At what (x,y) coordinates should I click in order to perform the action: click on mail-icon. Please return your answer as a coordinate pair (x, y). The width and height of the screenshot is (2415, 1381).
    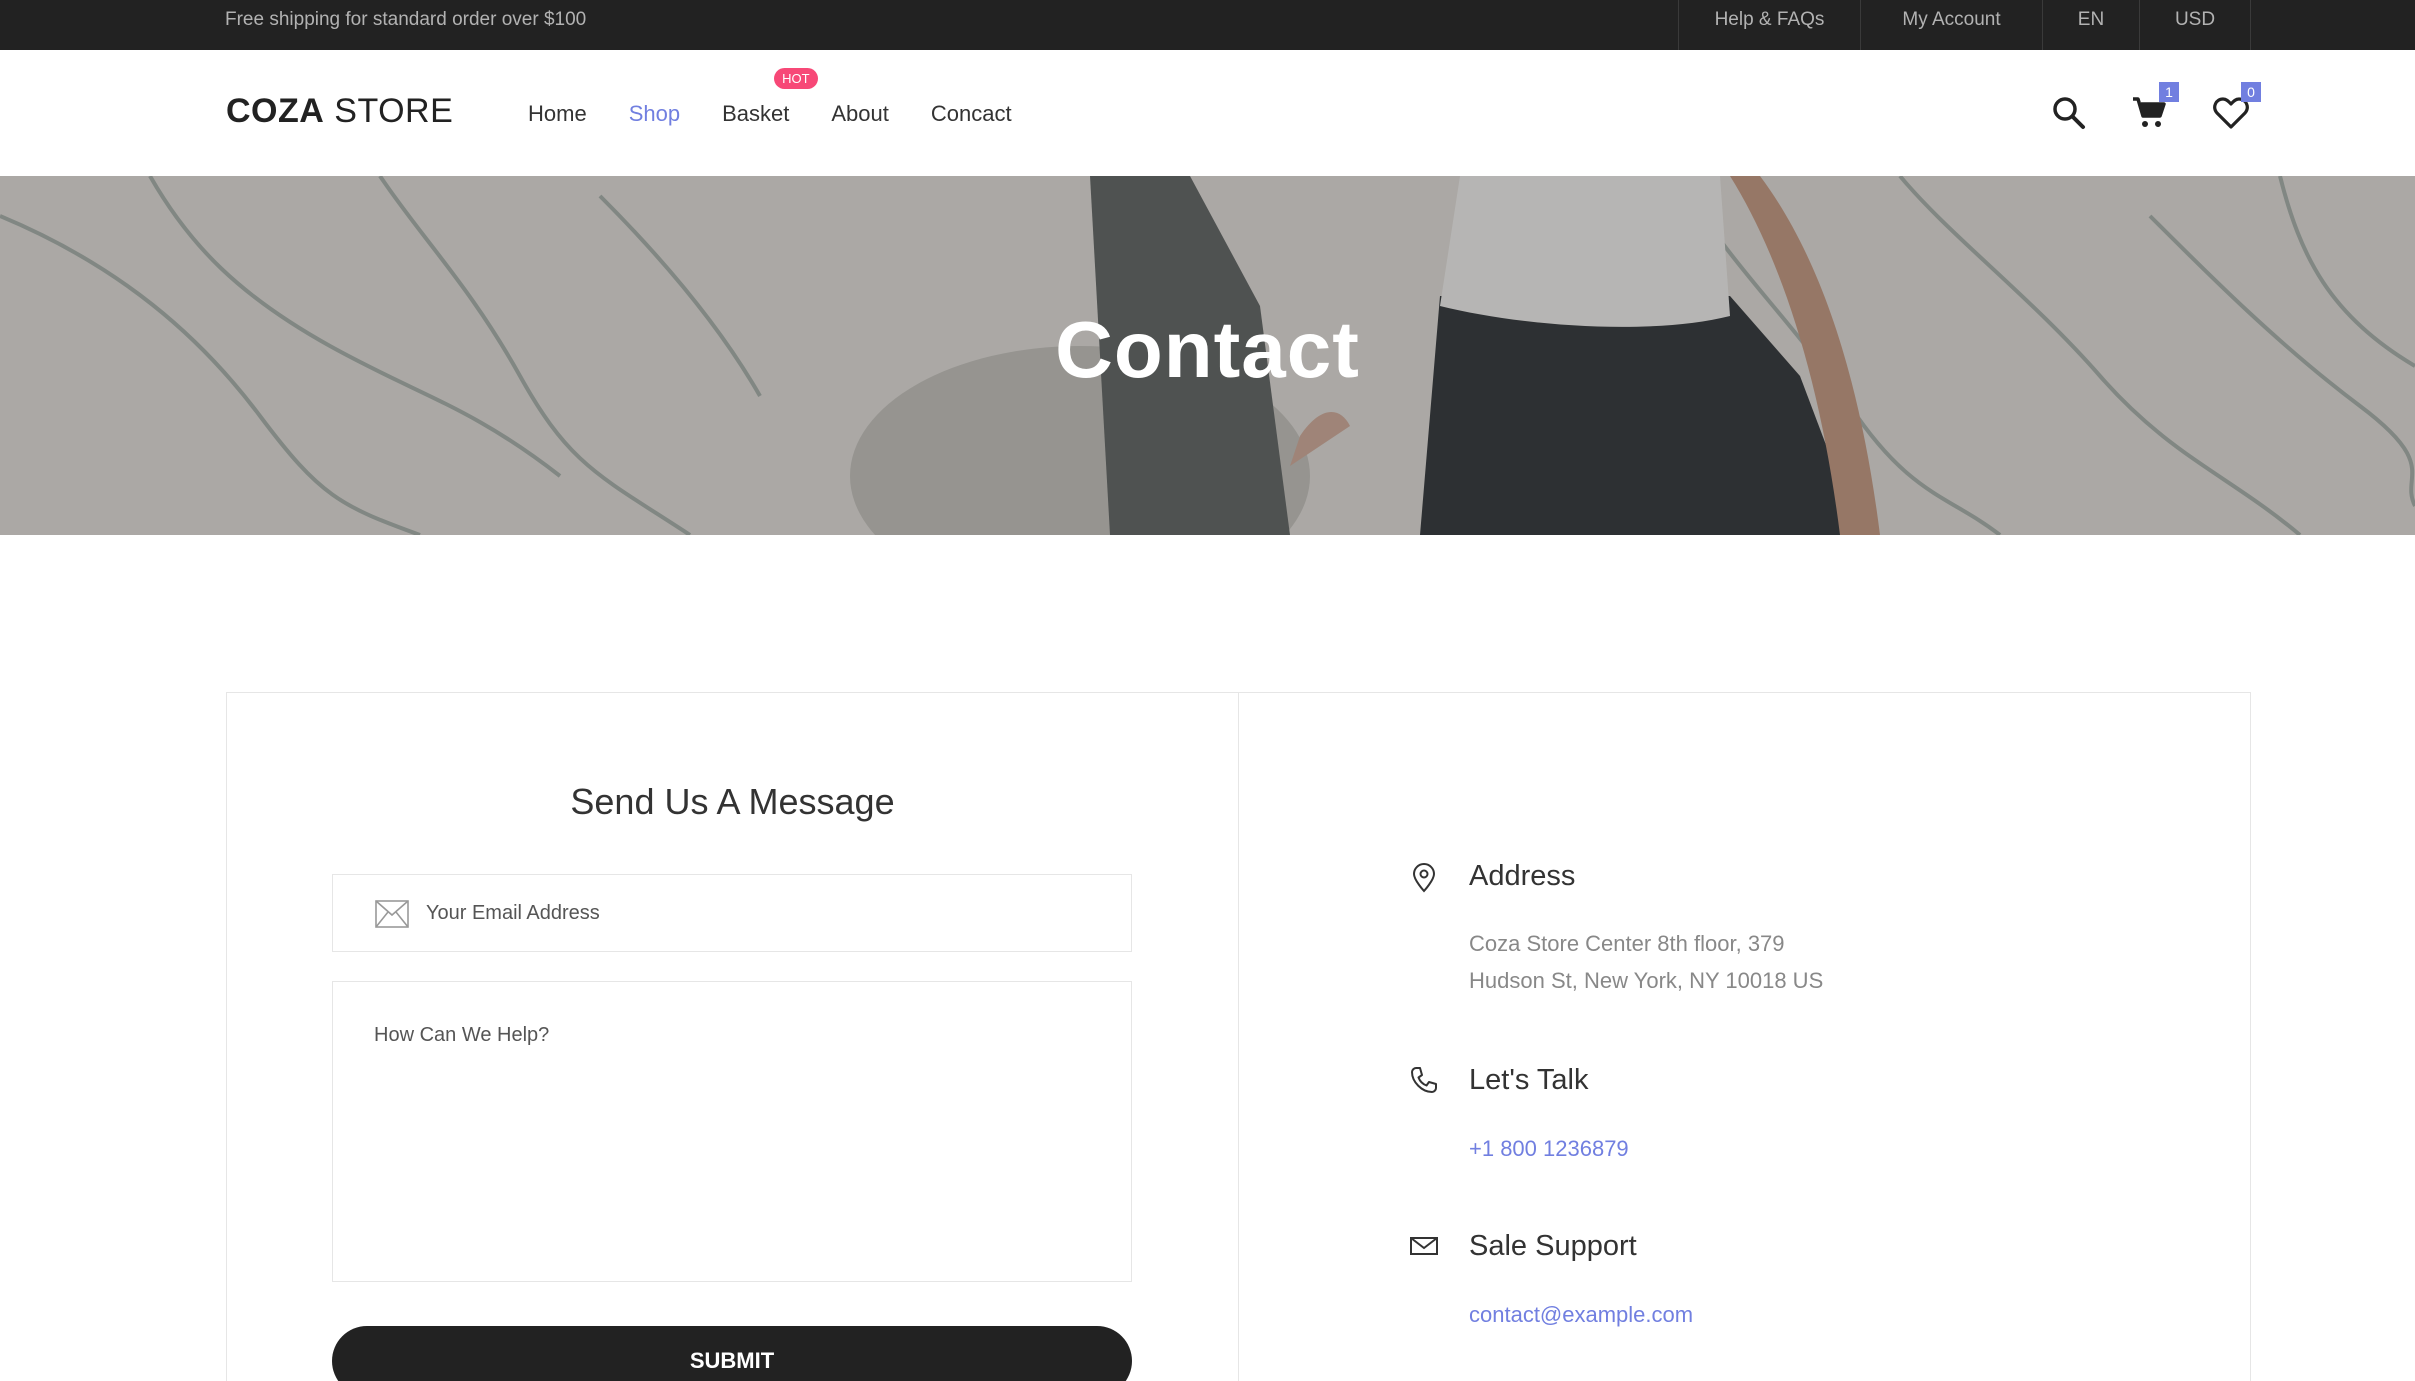
    Looking at the image, I should click on (1424, 1246).